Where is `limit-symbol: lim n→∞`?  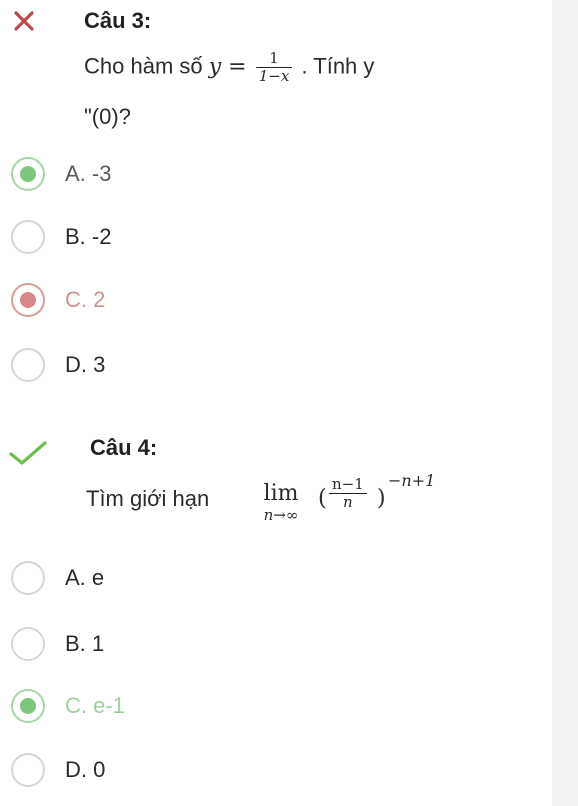 limit-symbol: lim n→∞ is located at coordinates (281, 503).